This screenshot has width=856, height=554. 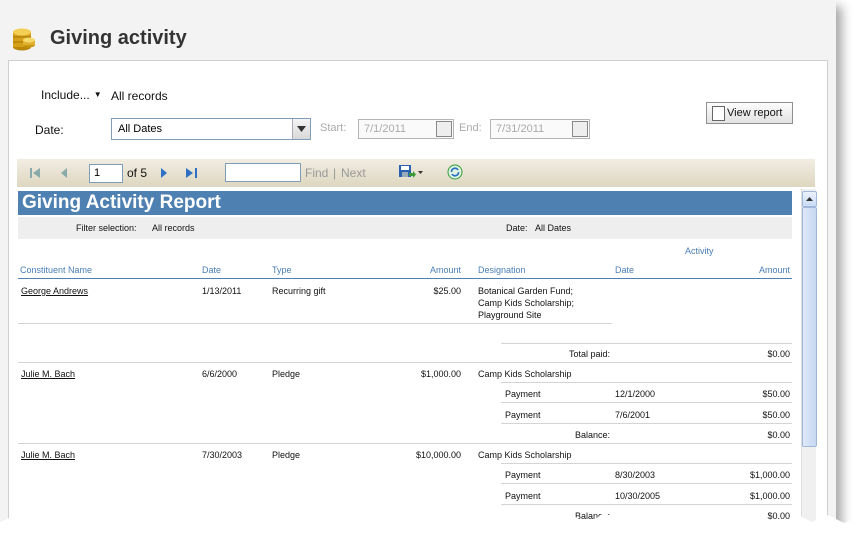 I want to click on include-value: All records, so click(x=139, y=96).